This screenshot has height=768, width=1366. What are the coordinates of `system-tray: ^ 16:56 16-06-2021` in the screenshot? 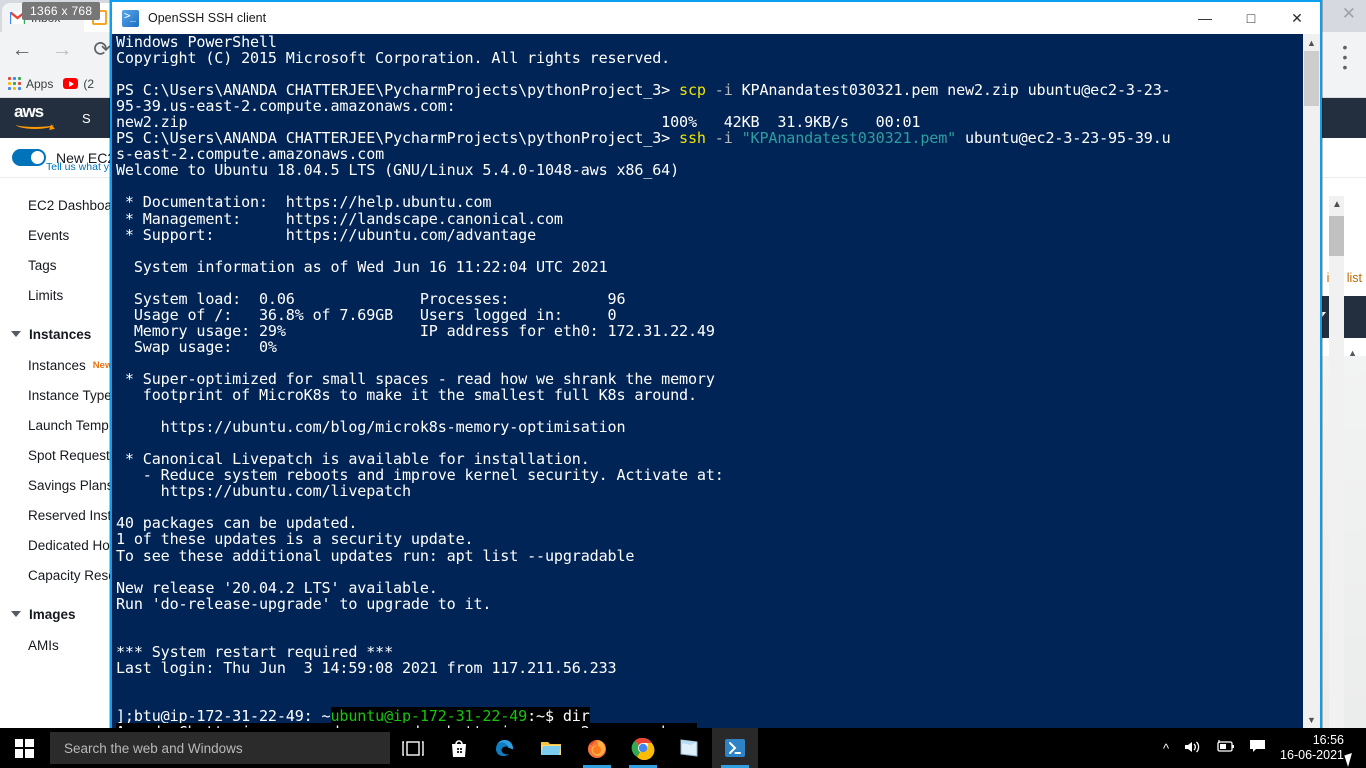 It's located at (1264, 748).